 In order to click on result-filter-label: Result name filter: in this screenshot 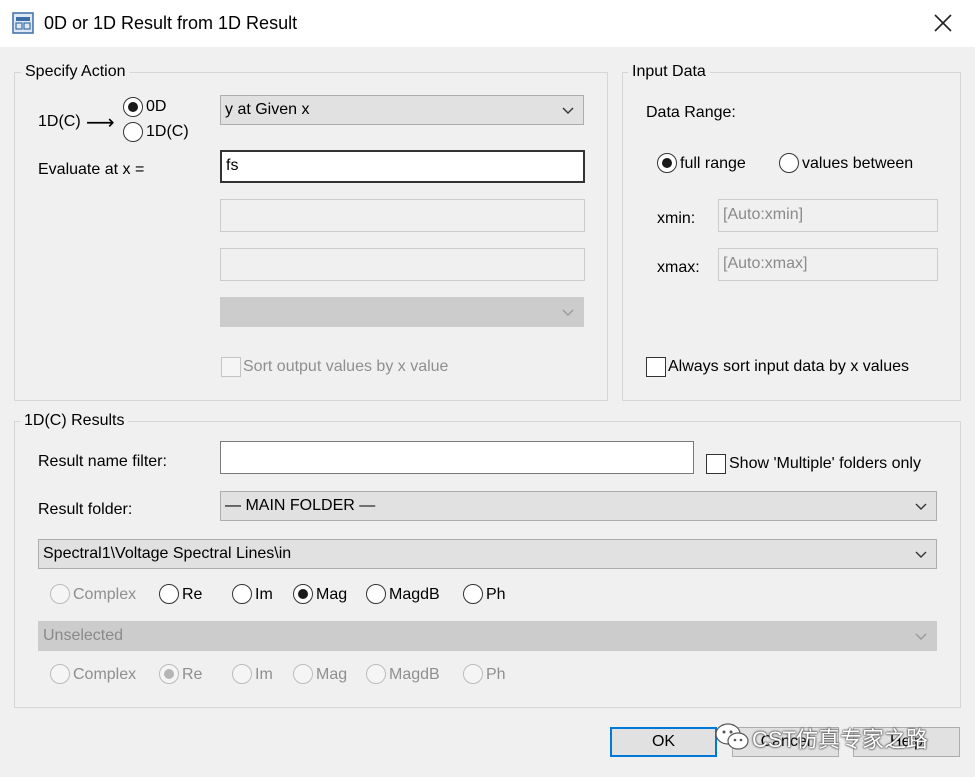, I will do `click(102, 461)`.